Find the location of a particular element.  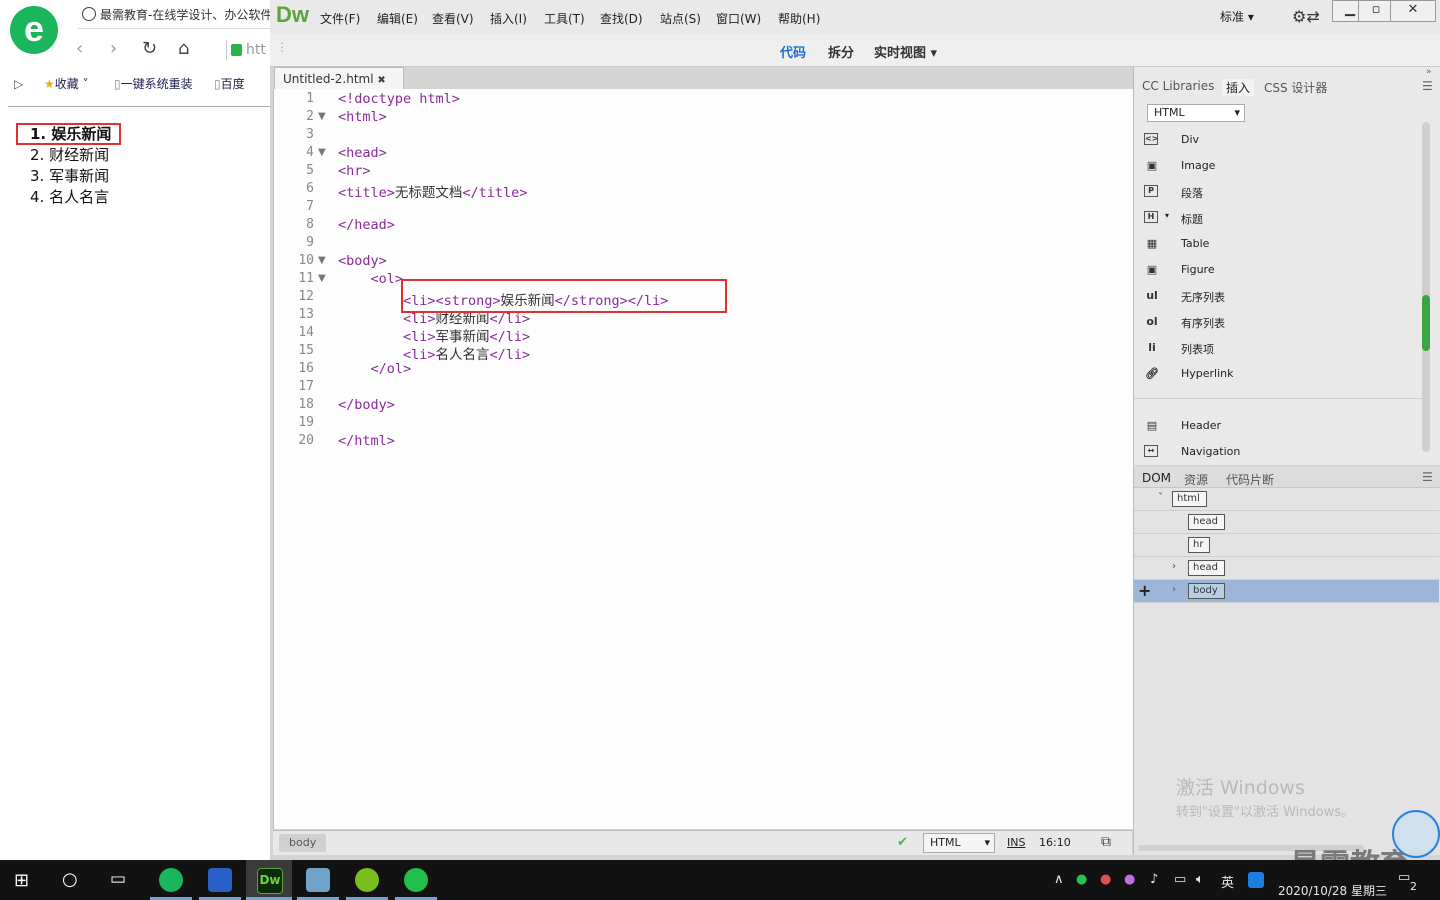

assistant-avatar-icon is located at coordinates (1416, 834).